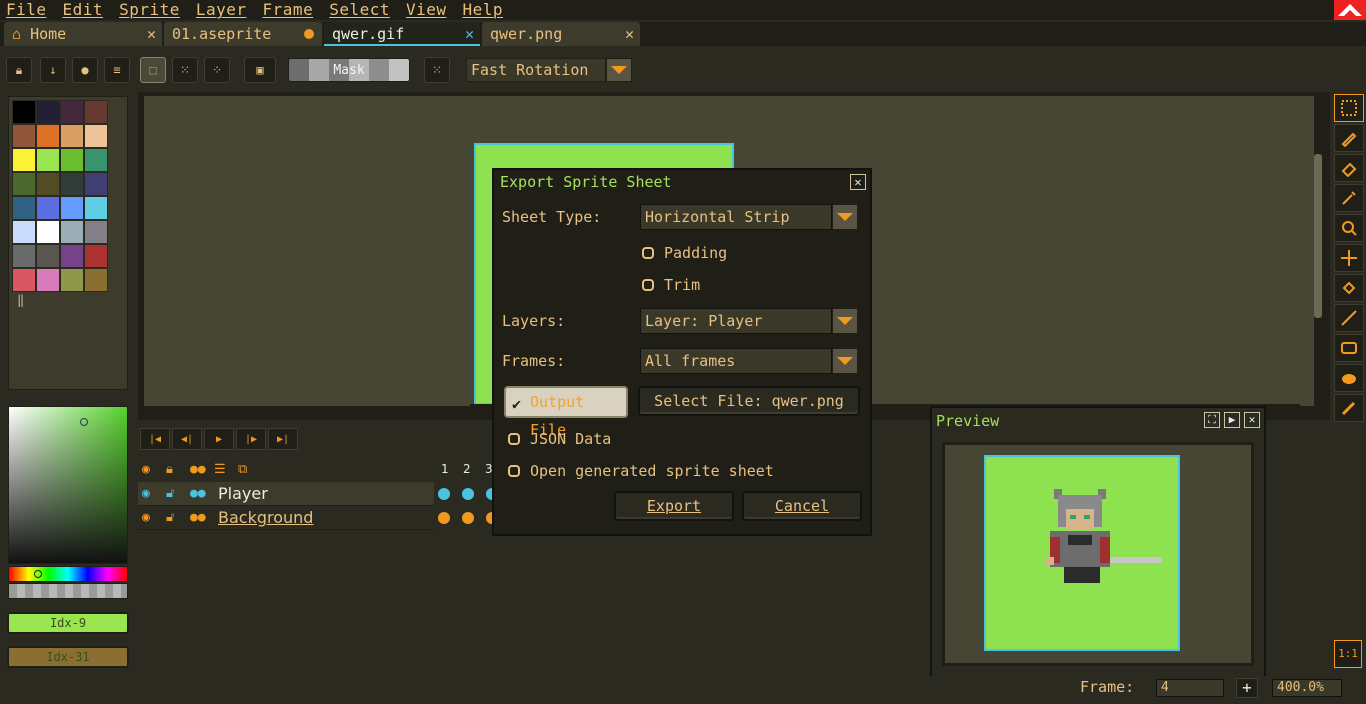 This screenshot has height=704, width=1366. What do you see at coordinates (286, 494) in the screenshot?
I see `layer-row-player: ◉ 🔓︎ ●● Player` at bounding box center [286, 494].